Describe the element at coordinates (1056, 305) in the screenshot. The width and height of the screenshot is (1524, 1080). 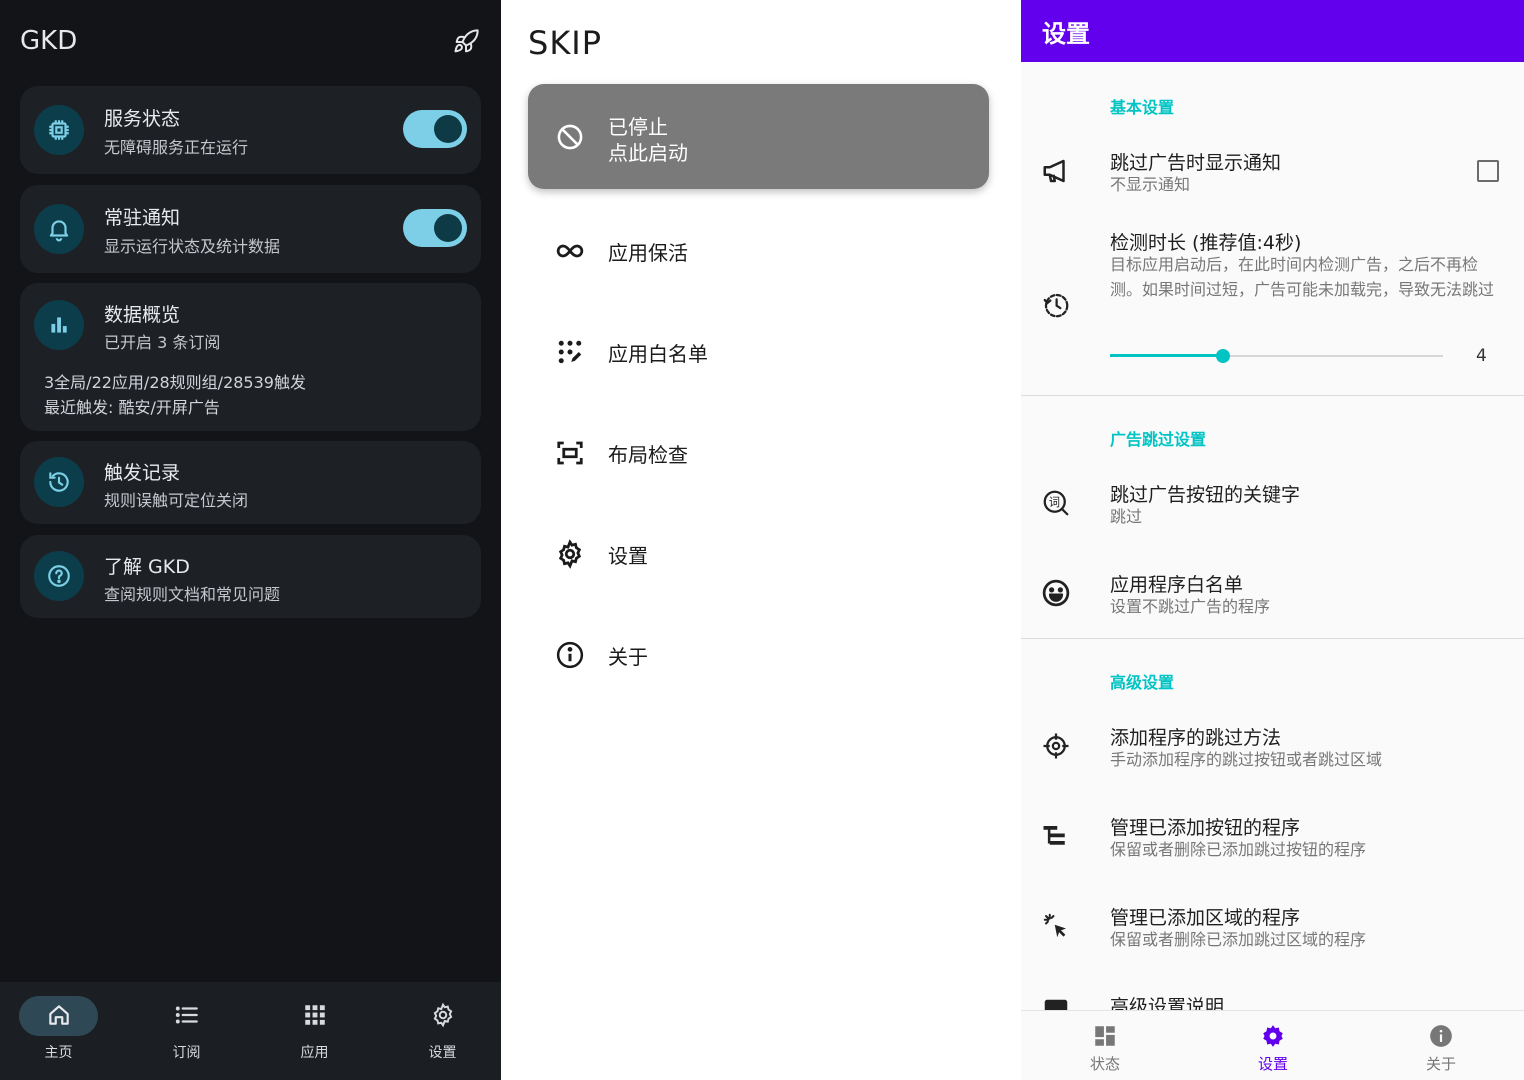
I see `timer-icon` at that location.